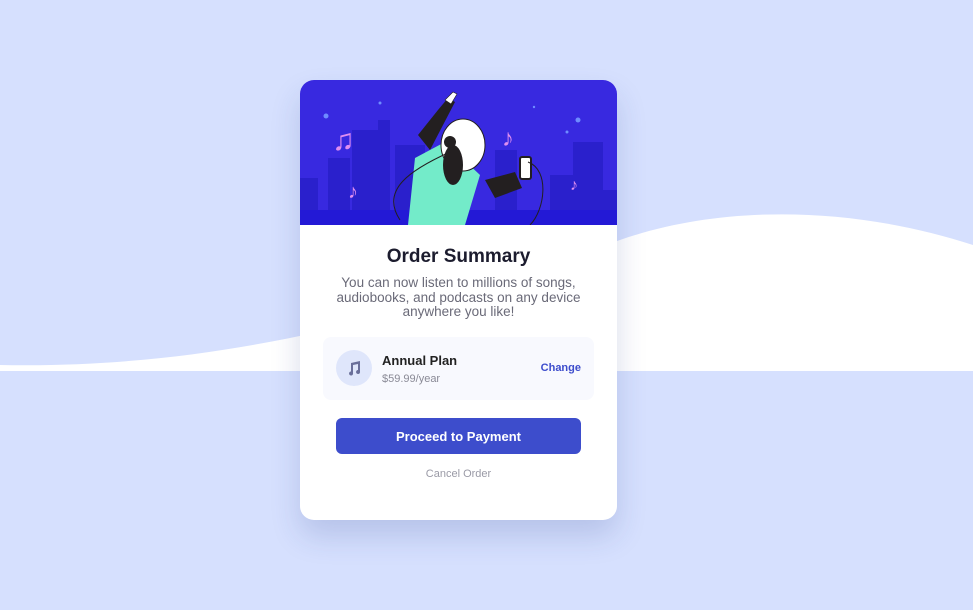 This screenshot has height=610, width=973. I want to click on plan-summary: Annual Plan $59.99/year Change, so click(458, 368).